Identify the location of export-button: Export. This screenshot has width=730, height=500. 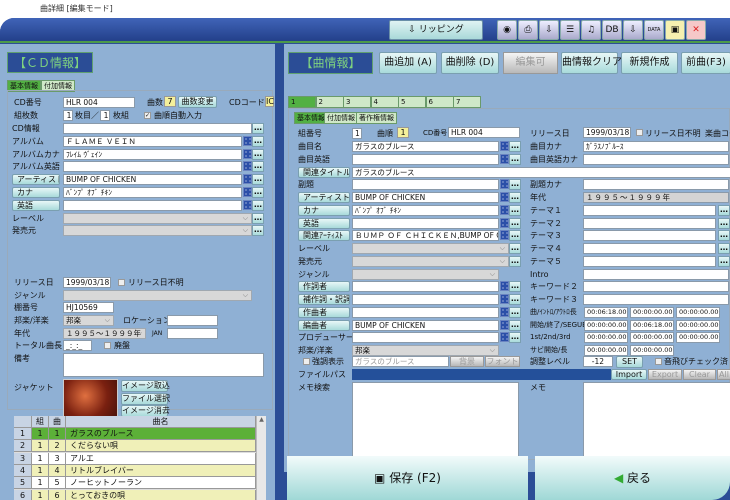
(665, 374).